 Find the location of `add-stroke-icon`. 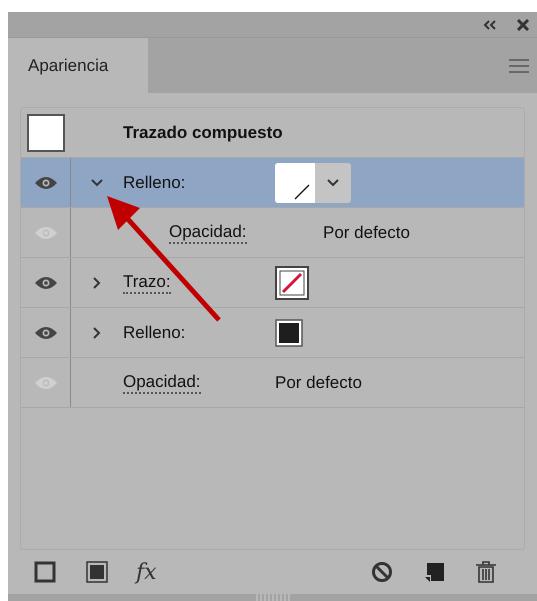

add-stroke-icon is located at coordinates (45, 572).